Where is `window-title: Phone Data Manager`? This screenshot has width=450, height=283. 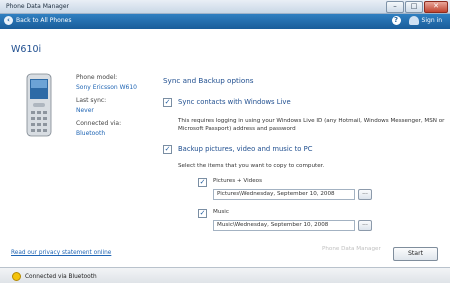
window-title: Phone Data Manager is located at coordinates (38, 6).